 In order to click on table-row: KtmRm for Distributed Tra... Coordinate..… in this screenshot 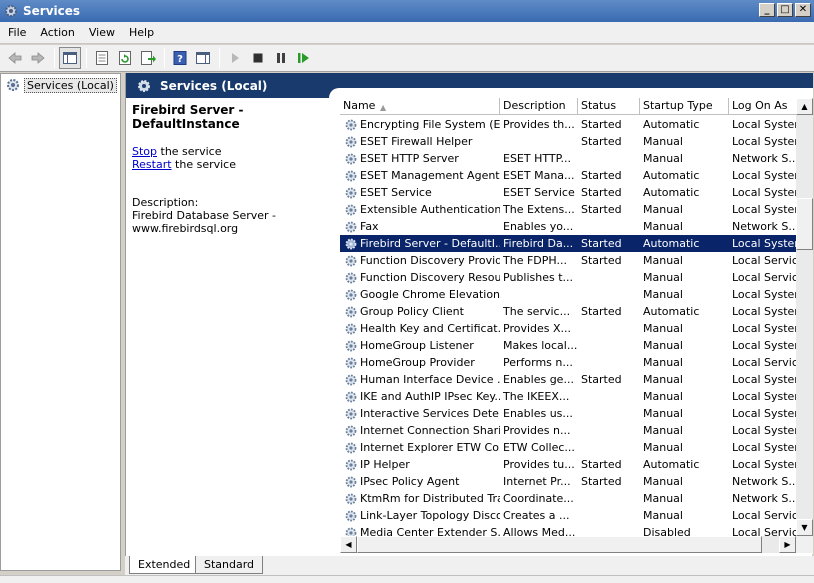, I will do `click(568, 498)`.